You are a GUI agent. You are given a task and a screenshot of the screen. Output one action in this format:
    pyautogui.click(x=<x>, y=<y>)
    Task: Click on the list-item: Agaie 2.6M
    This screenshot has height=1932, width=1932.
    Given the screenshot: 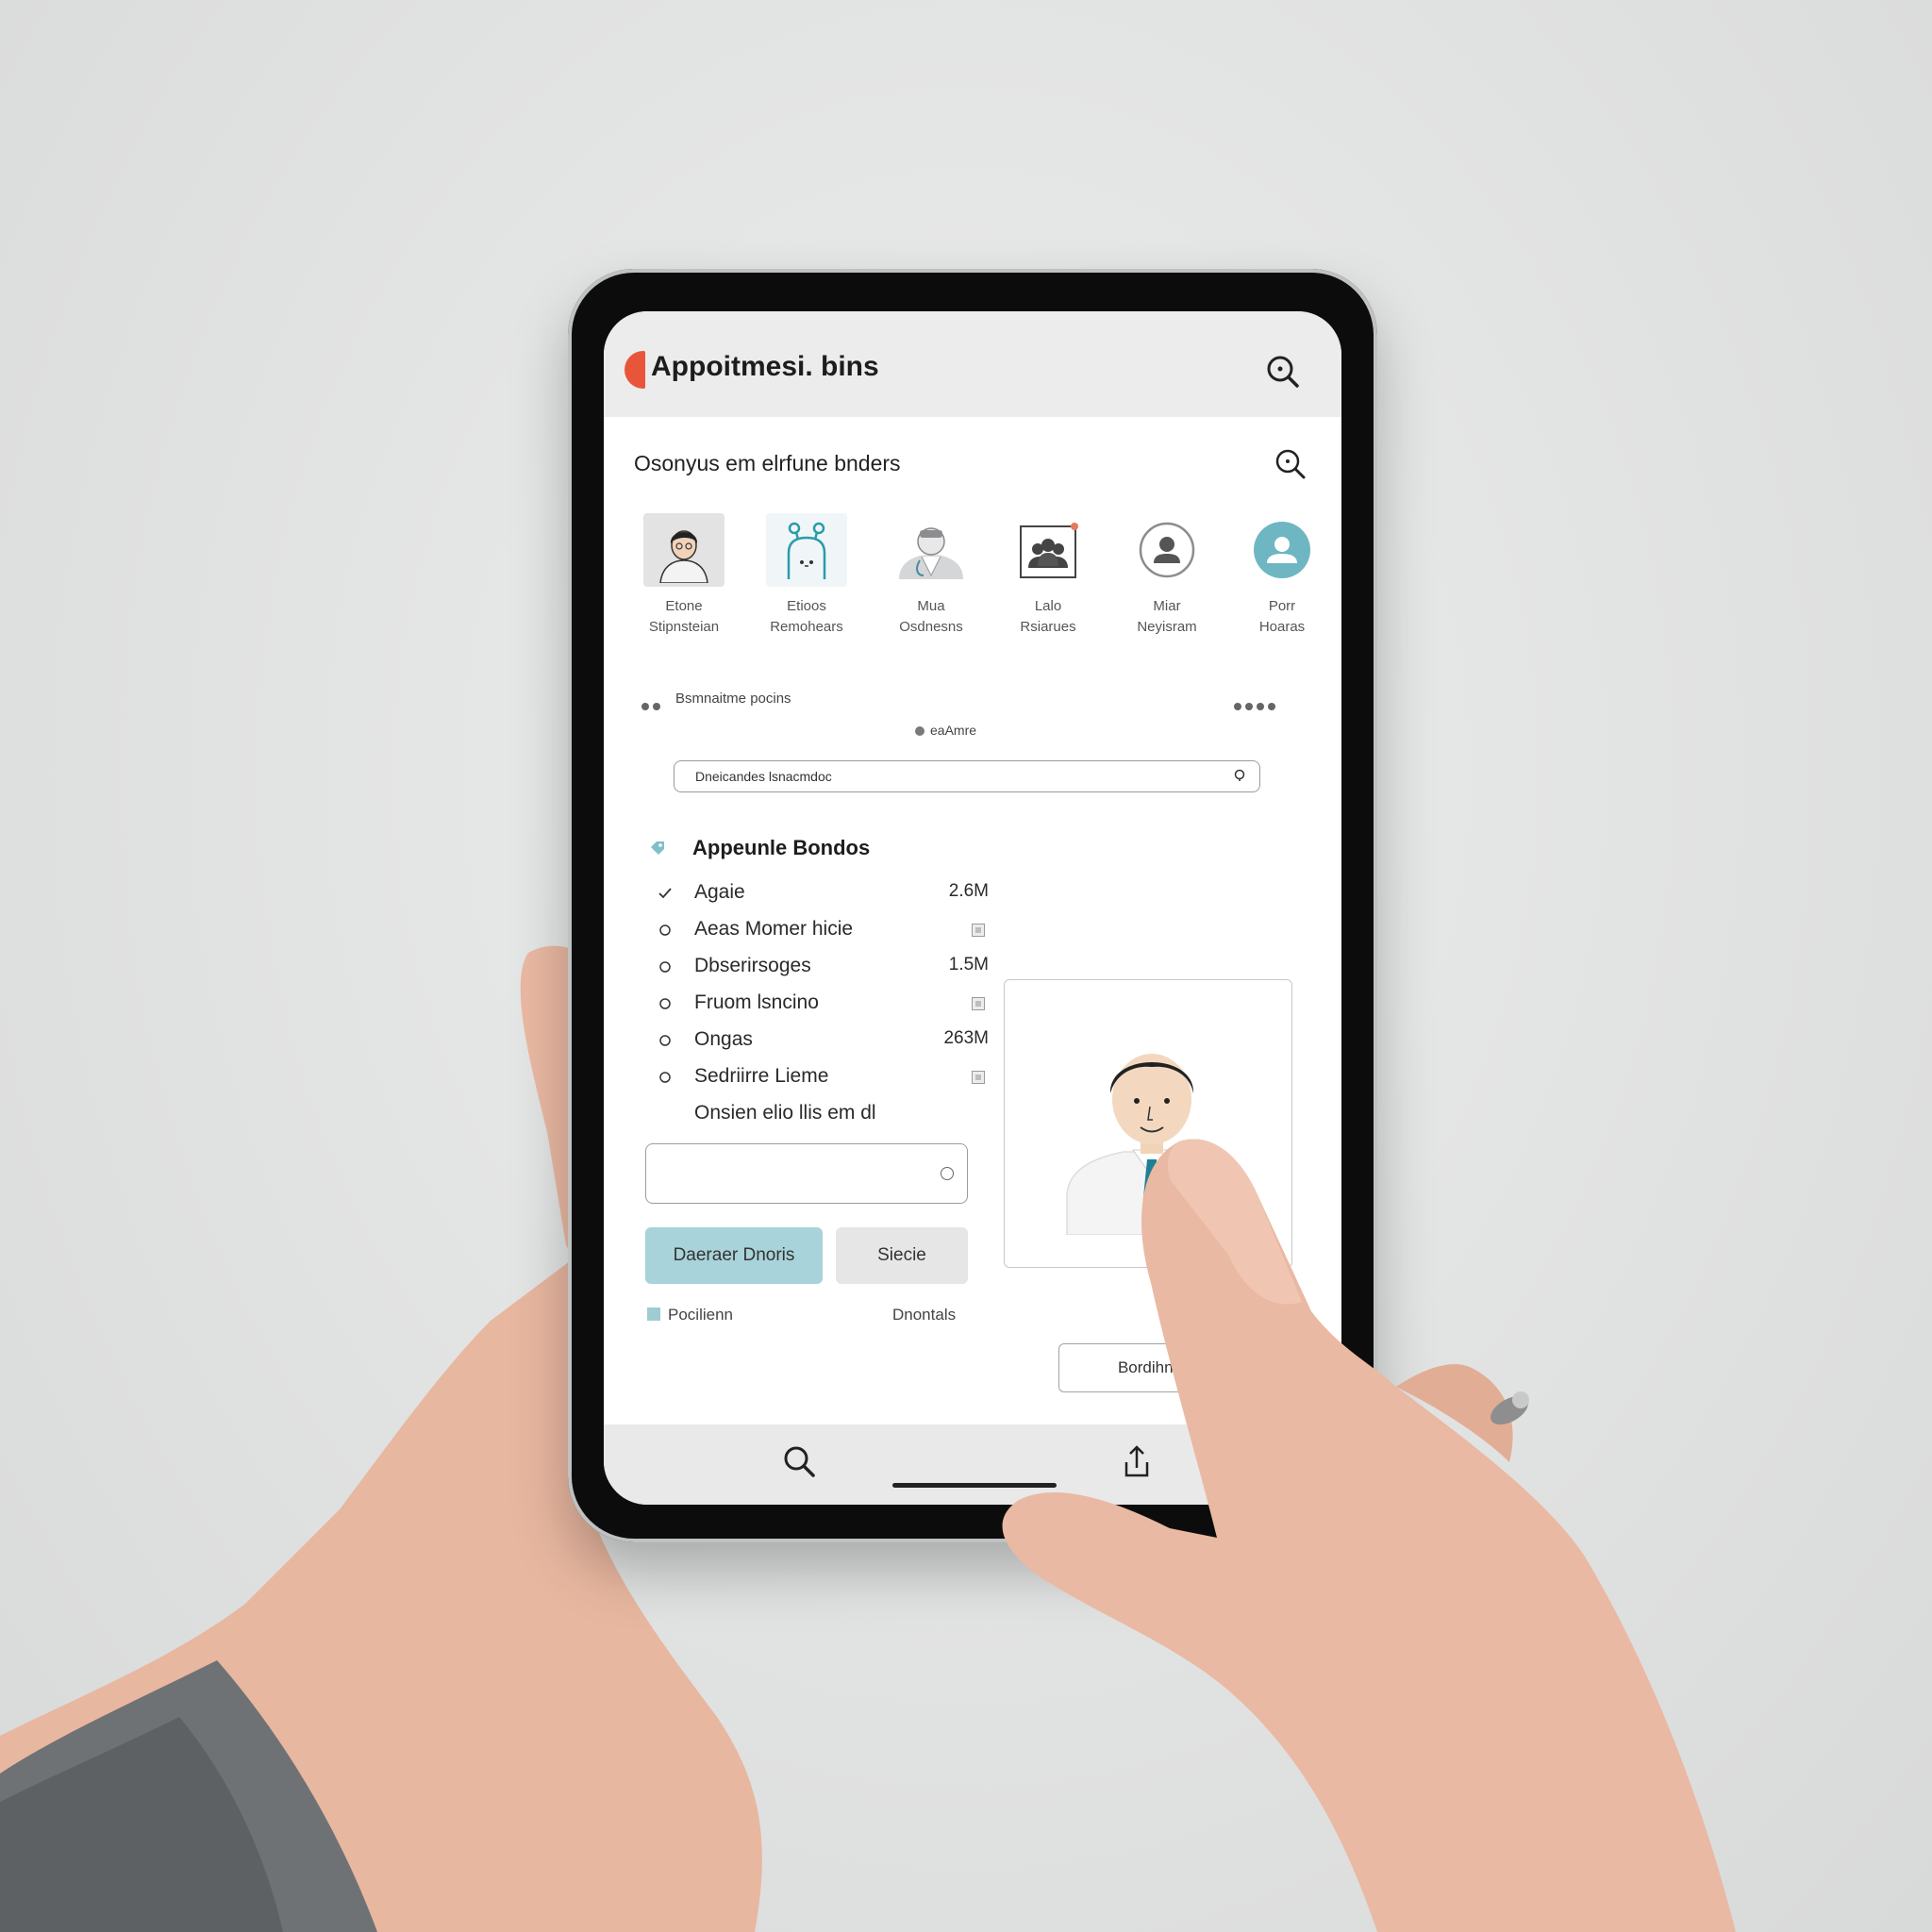 What is the action you would take?
    pyautogui.click(x=823, y=893)
    